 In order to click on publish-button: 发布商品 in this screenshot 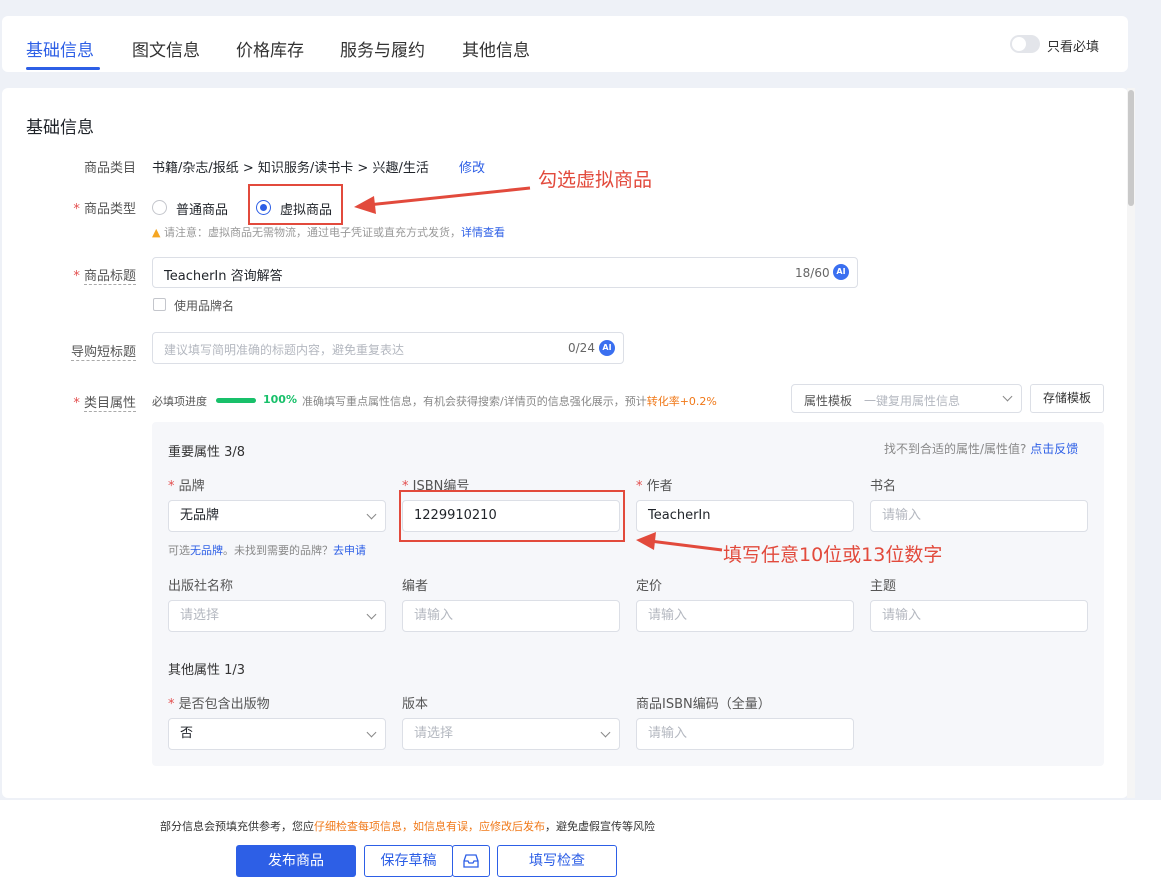, I will do `click(296, 861)`.